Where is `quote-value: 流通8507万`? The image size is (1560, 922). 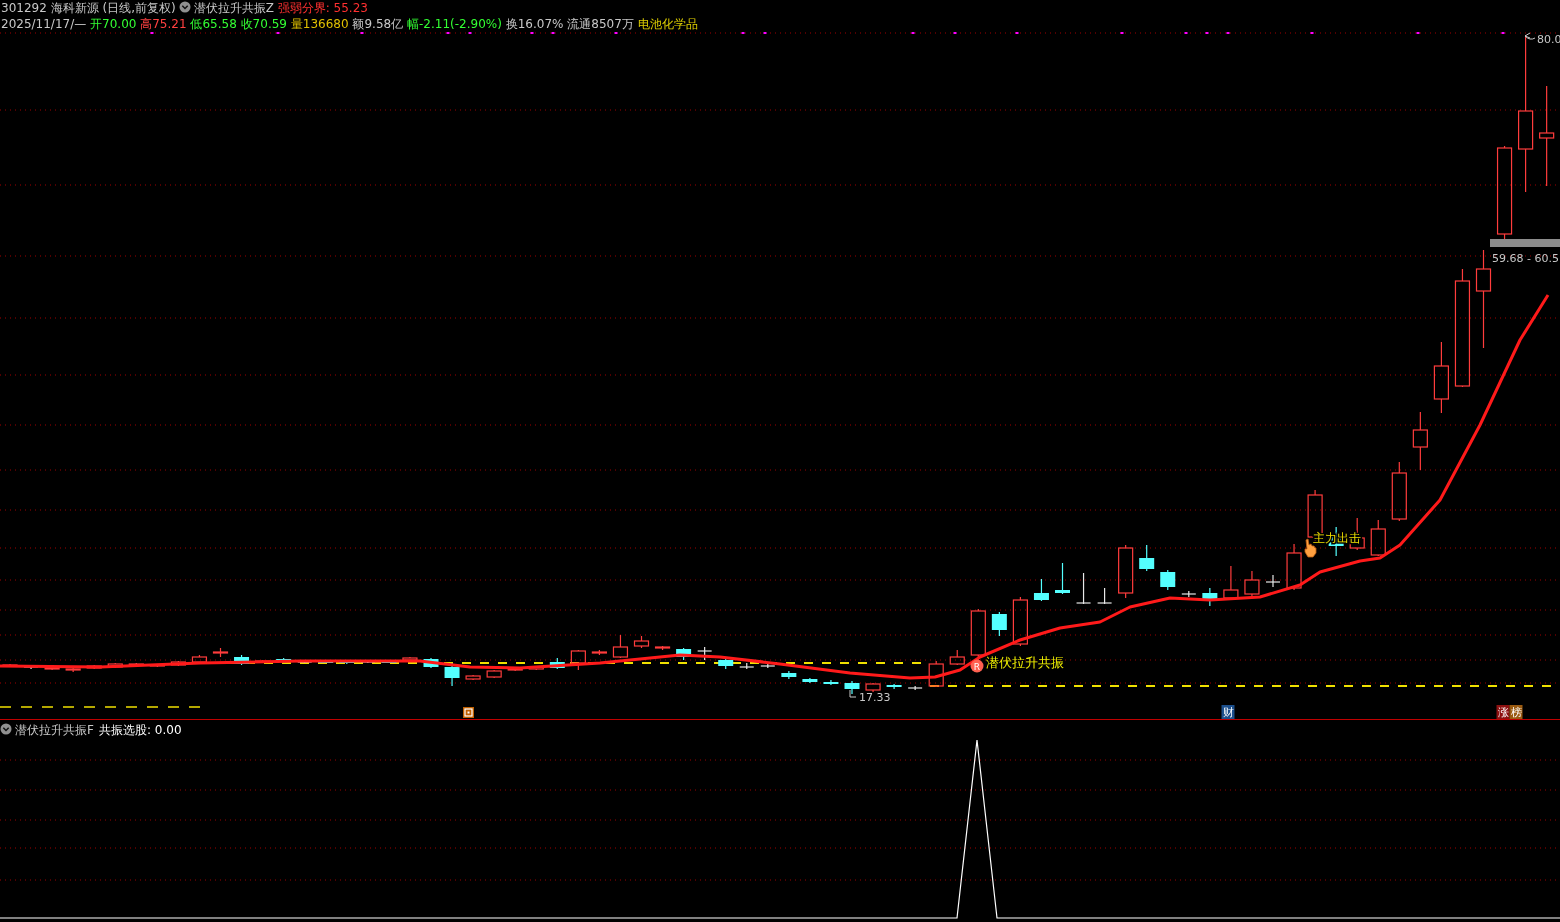
quote-value: 流通8507万 is located at coordinates (600, 24).